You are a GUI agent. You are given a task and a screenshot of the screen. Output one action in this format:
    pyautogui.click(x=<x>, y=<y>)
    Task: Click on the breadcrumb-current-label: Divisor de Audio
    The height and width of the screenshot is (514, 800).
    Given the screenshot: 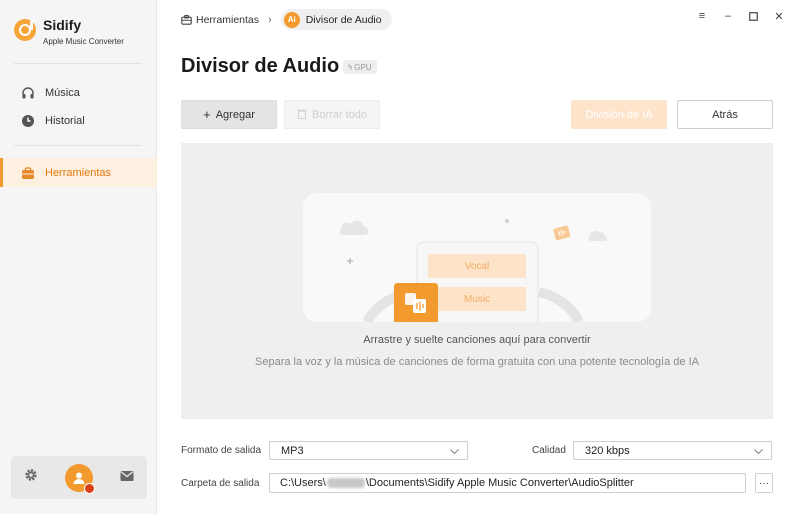 What is the action you would take?
    pyautogui.click(x=343, y=19)
    